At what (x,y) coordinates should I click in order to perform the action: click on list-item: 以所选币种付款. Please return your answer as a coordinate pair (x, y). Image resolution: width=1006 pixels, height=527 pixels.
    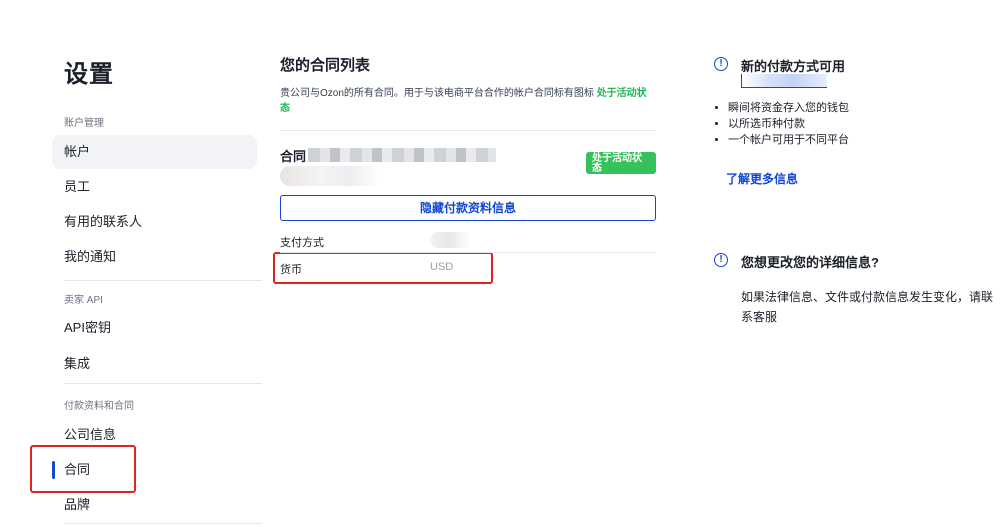
    Looking at the image, I should click on (788, 124).